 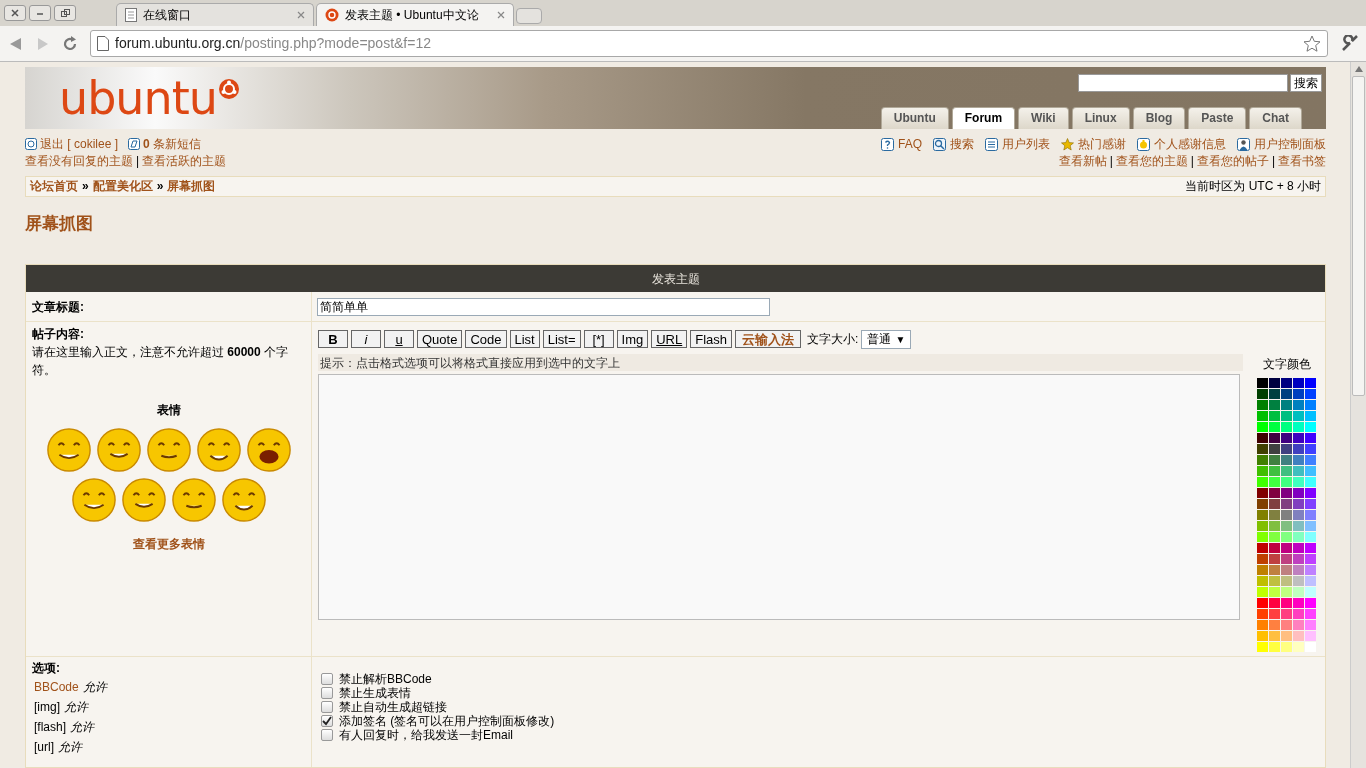 I want to click on color-palette, so click(x=1287, y=515).